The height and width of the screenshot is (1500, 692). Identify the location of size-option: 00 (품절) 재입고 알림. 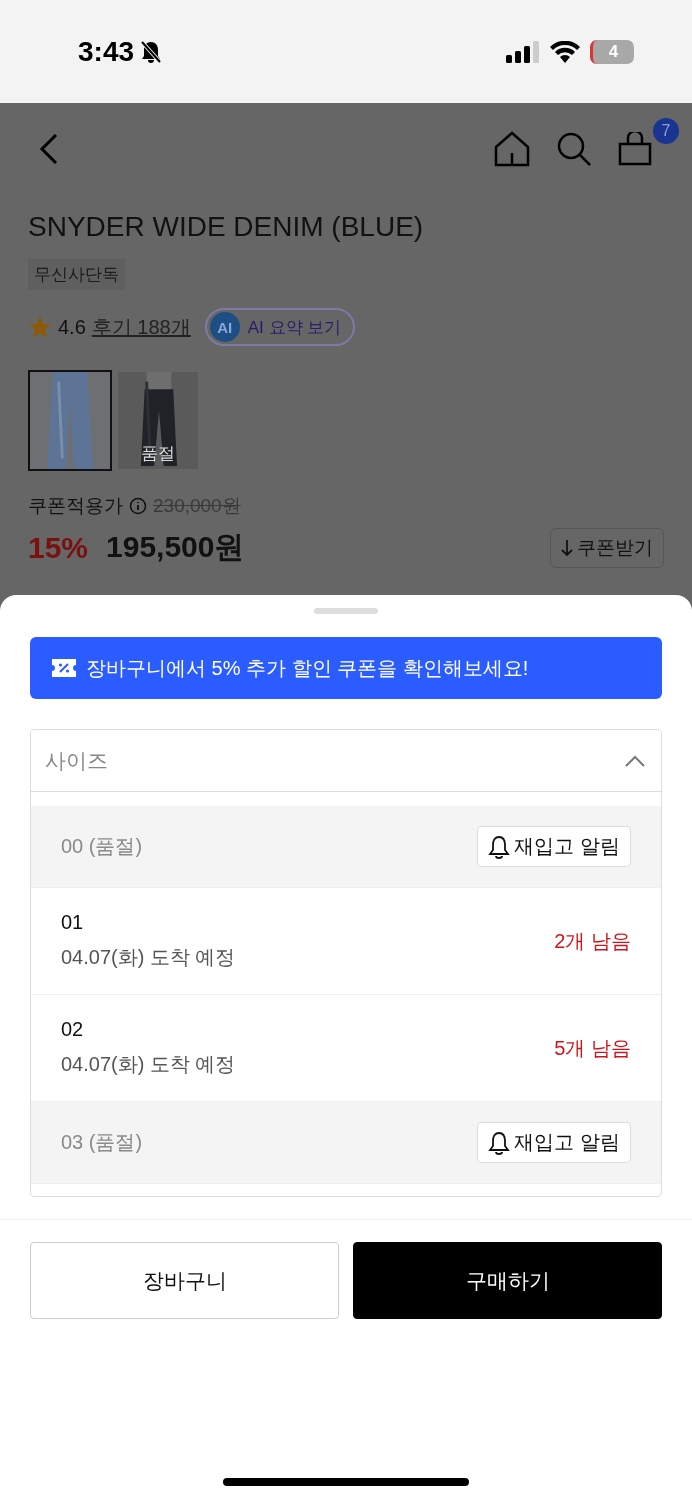
(346, 847).